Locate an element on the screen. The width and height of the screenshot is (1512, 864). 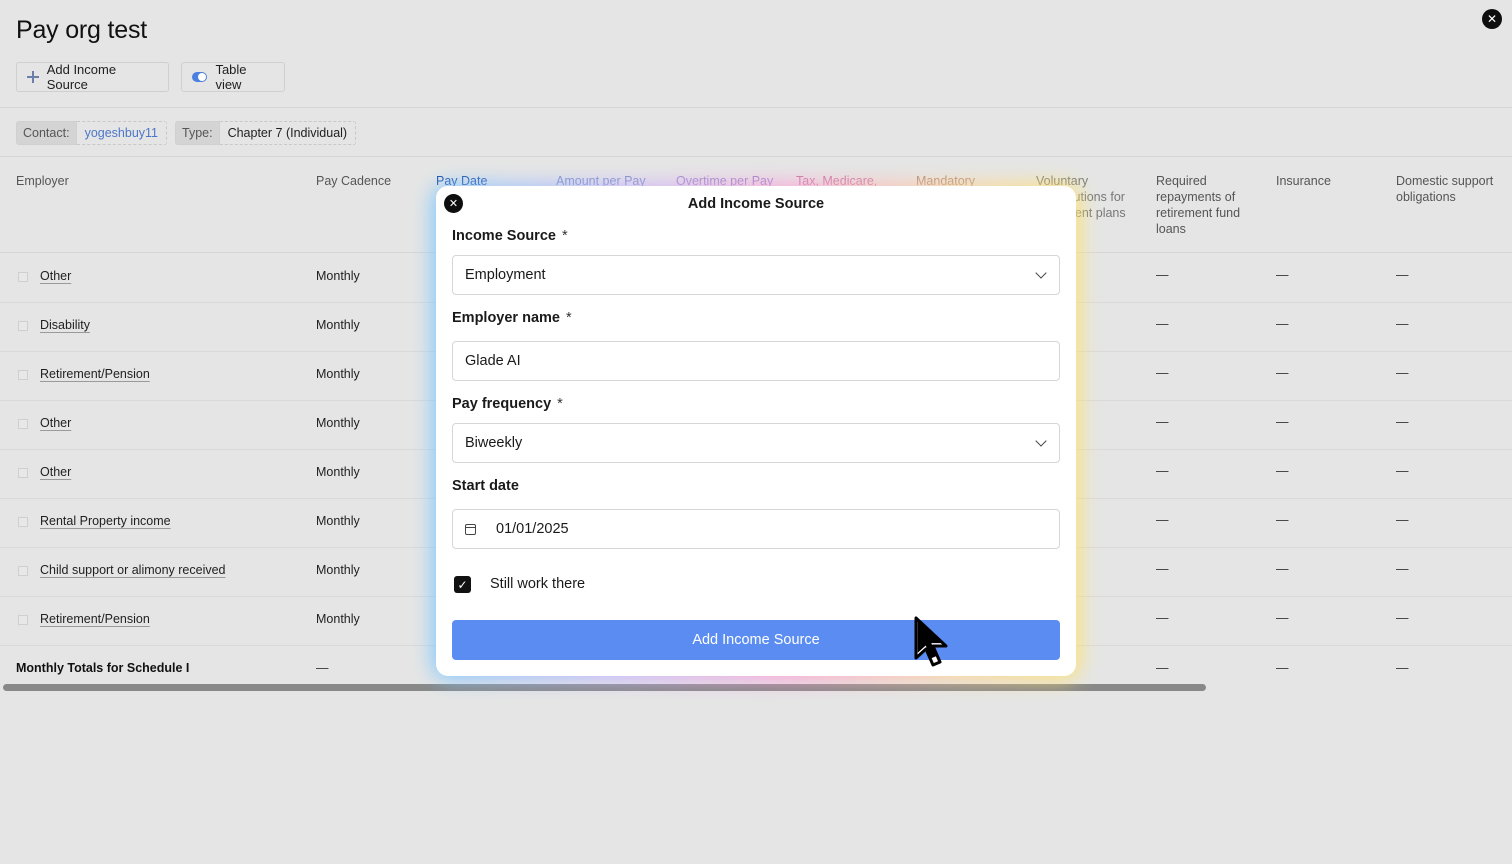
start-date-field: 01/01/2025 is located at coordinates (756, 529).